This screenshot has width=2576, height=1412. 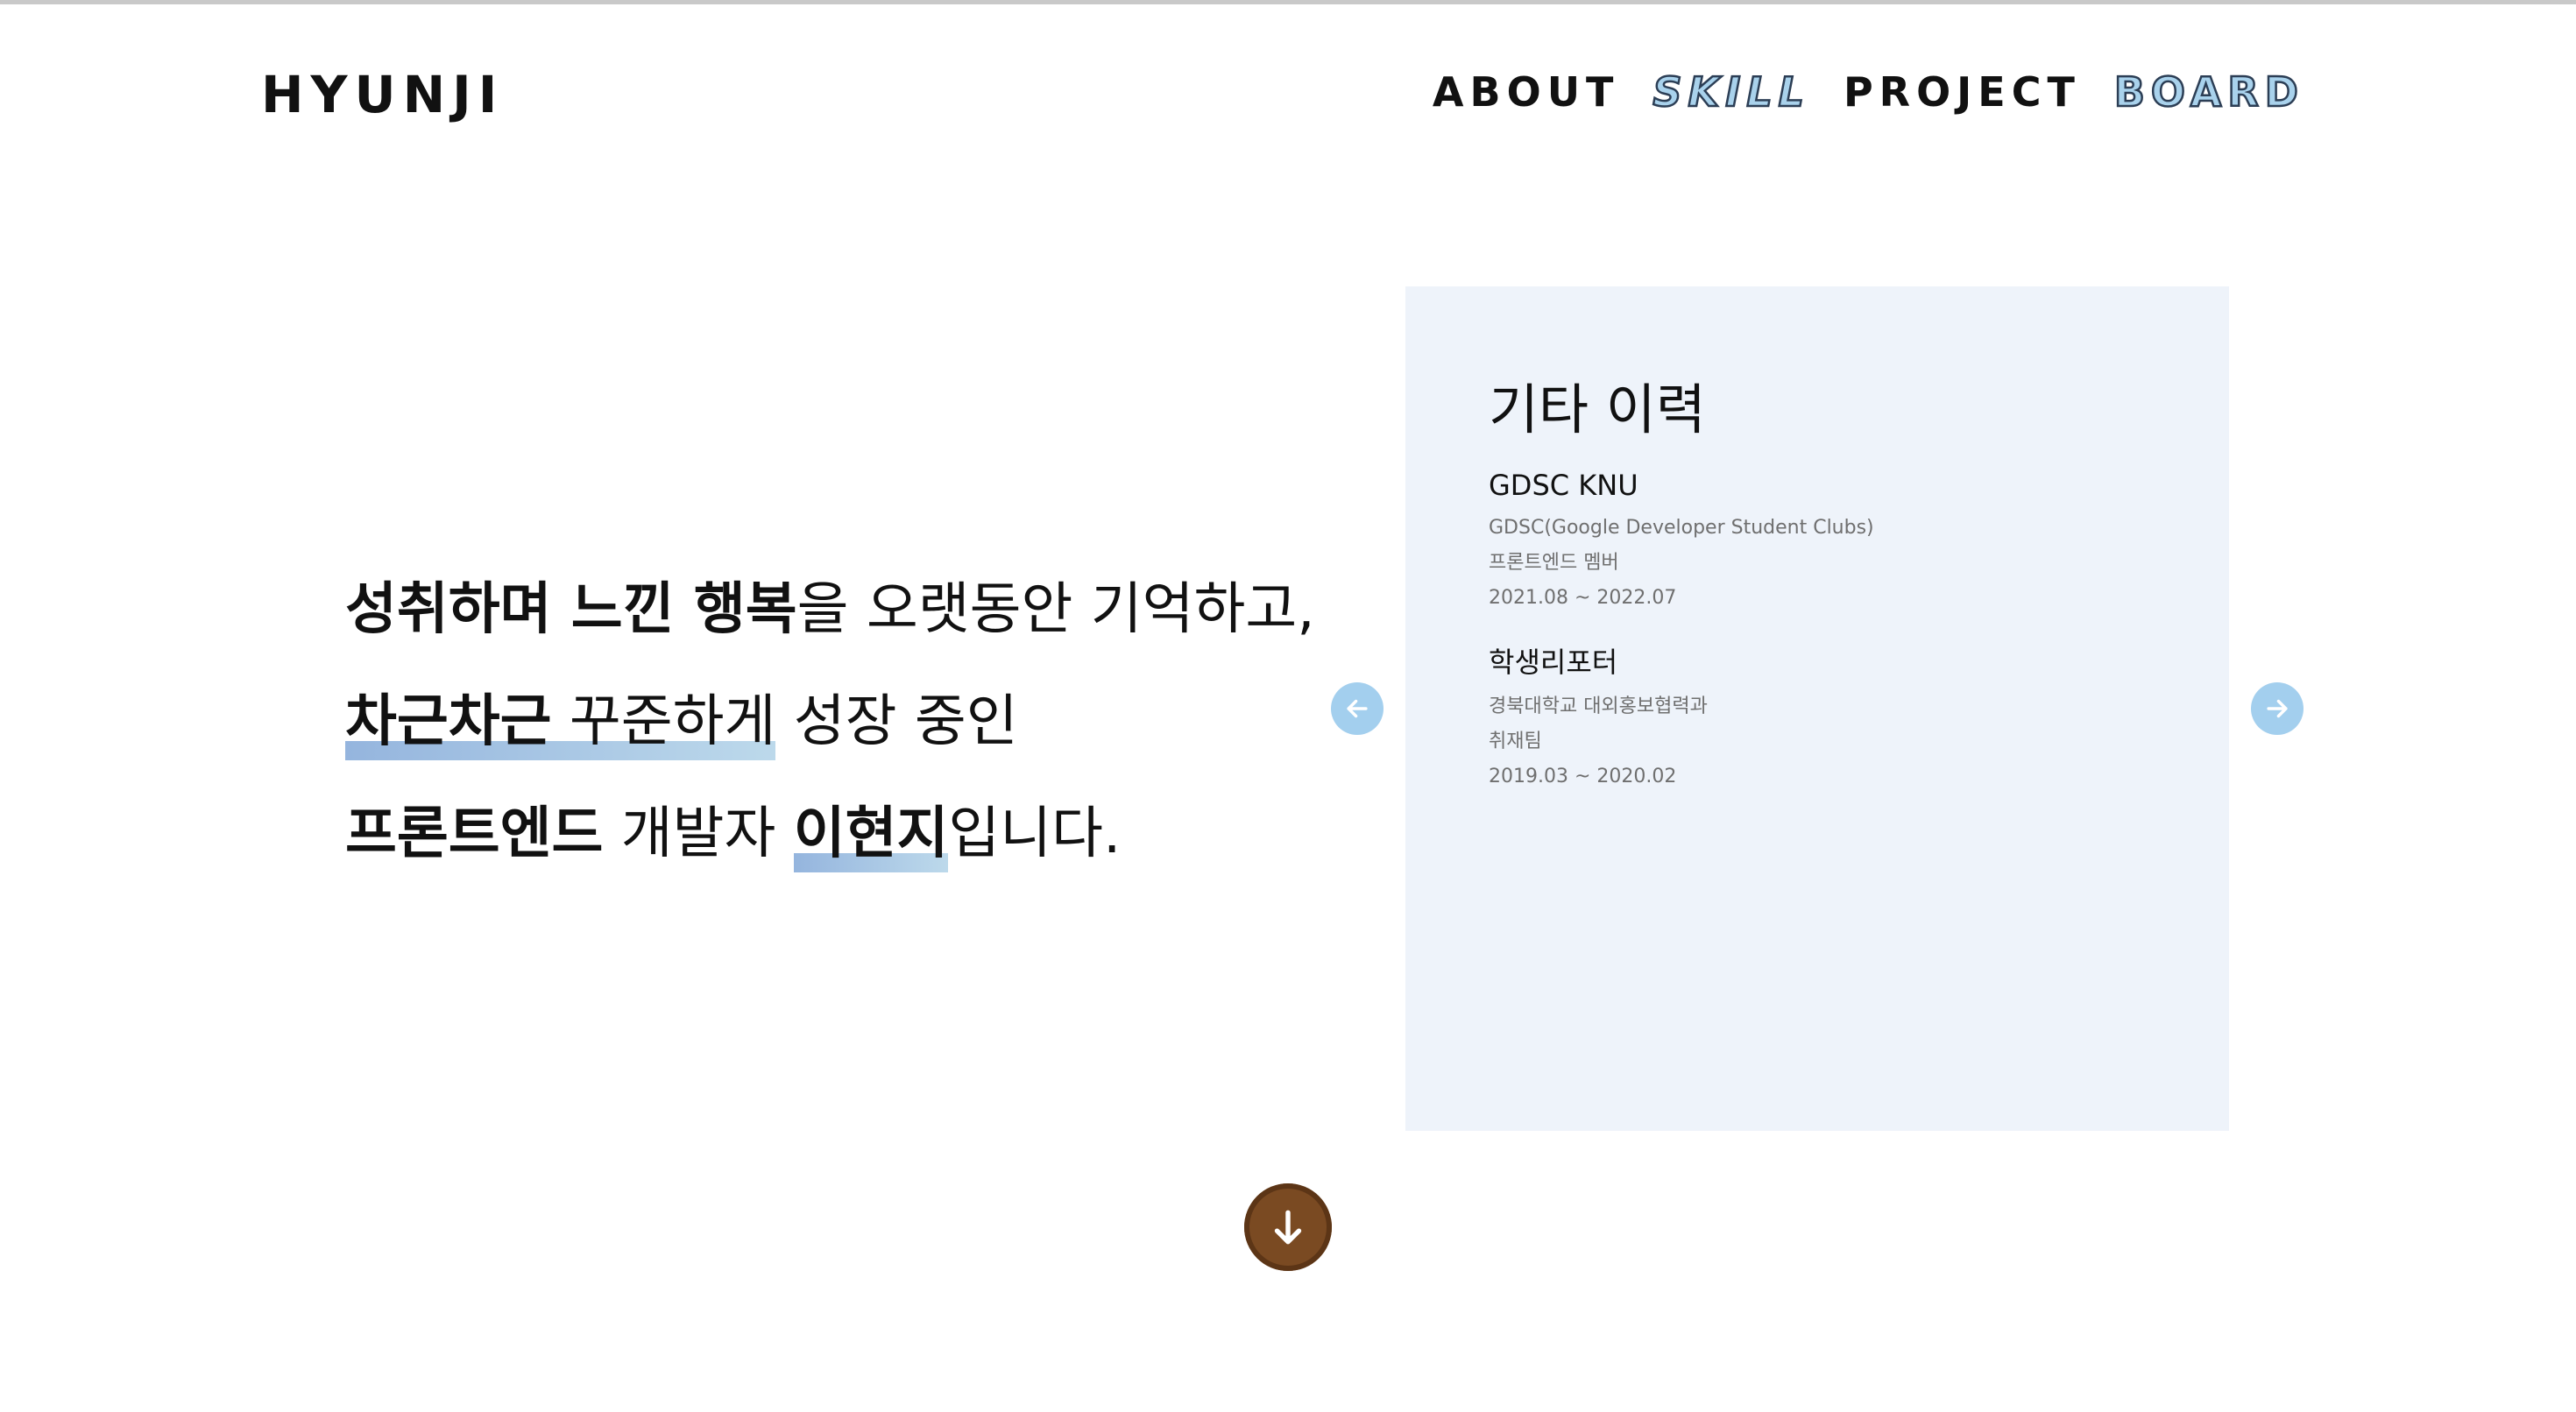 What do you see at coordinates (1583, 777) in the screenshot?
I see `entry-period: 2019.03 ~ 2020.02` at bounding box center [1583, 777].